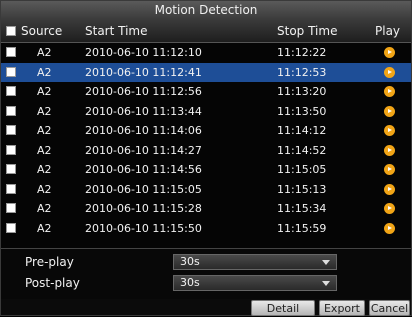 The height and width of the screenshot is (317, 412). Describe the element at coordinates (11, 31) in the screenshot. I see `select-all-checkbox` at that location.